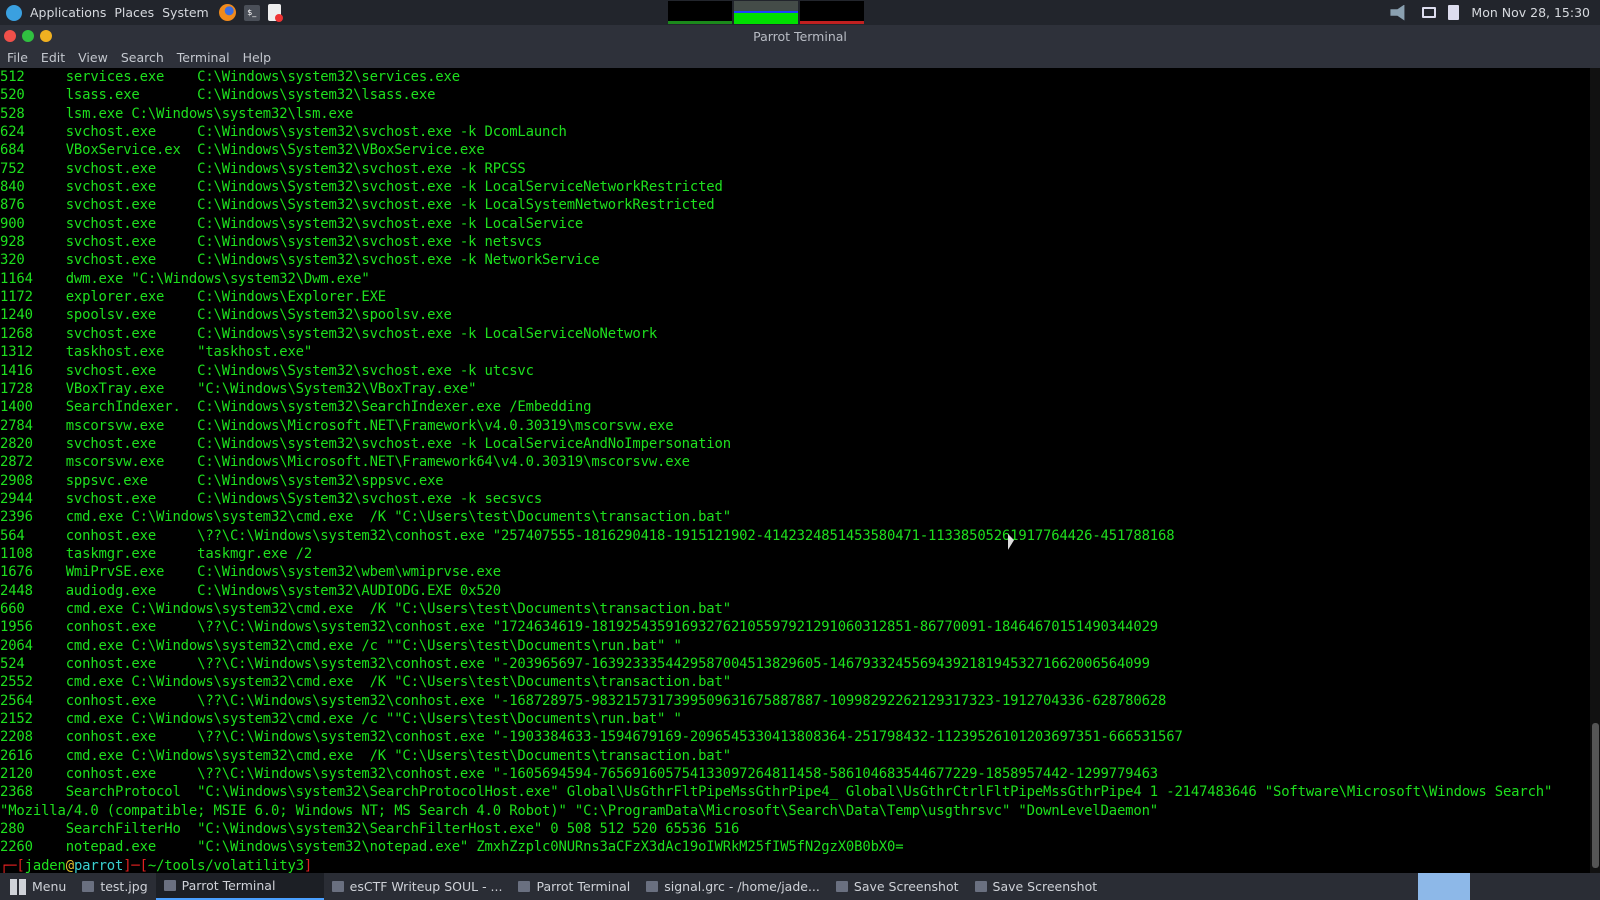 The height and width of the screenshot is (900, 1600). What do you see at coordinates (12, 829) in the screenshot?
I see `pid: 280` at bounding box center [12, 829].